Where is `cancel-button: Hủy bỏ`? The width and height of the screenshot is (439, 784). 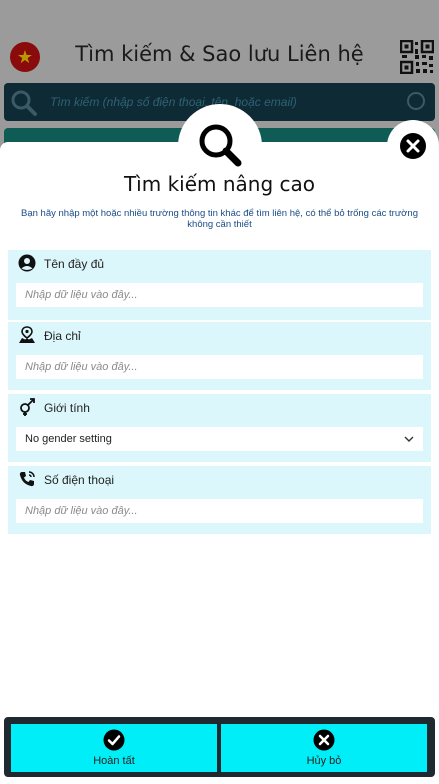
cancel-button: Hủy bỏ is located at coordinates (324, 748).